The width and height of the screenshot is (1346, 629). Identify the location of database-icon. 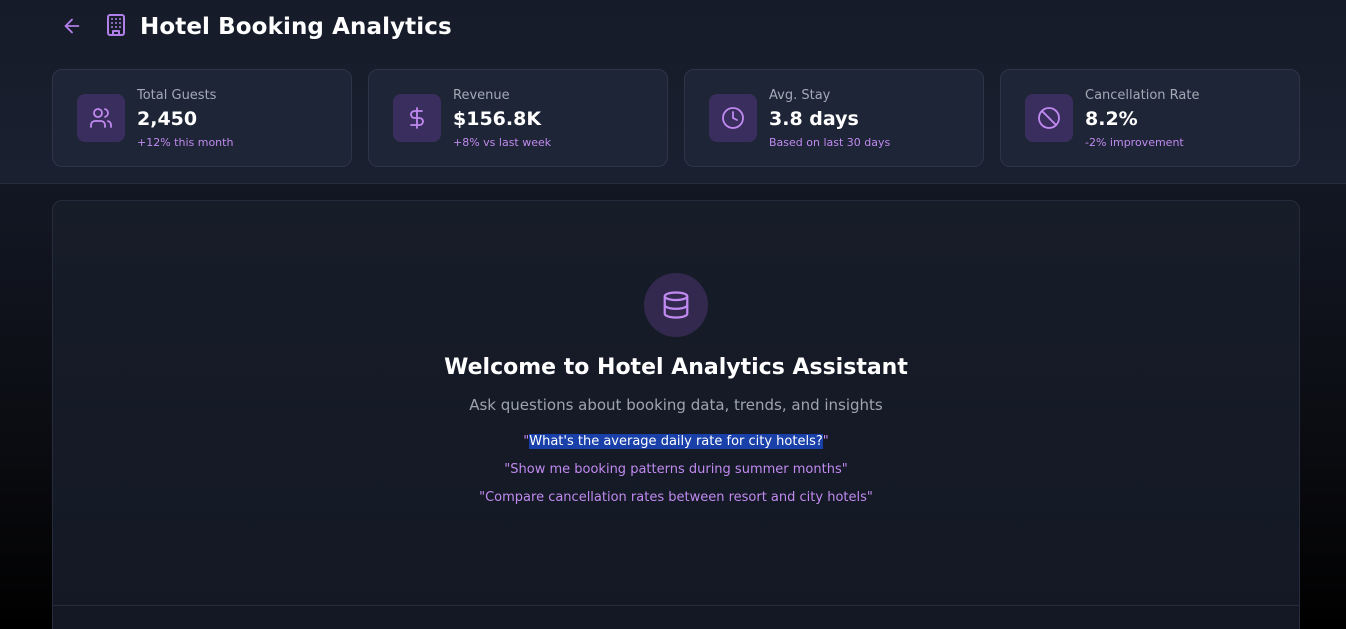
(676, 305).